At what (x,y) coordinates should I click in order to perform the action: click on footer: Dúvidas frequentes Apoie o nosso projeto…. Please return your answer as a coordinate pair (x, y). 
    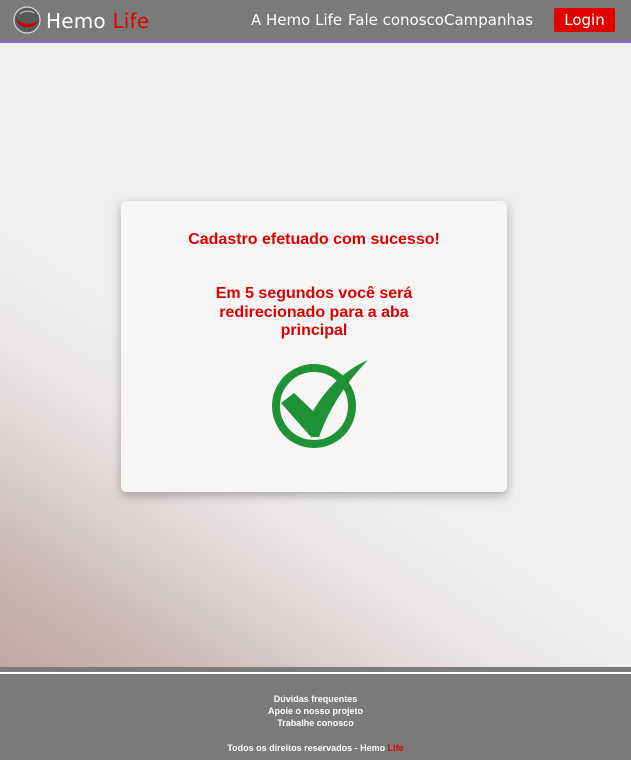
    Looking at the image, I should click on (315, 717).